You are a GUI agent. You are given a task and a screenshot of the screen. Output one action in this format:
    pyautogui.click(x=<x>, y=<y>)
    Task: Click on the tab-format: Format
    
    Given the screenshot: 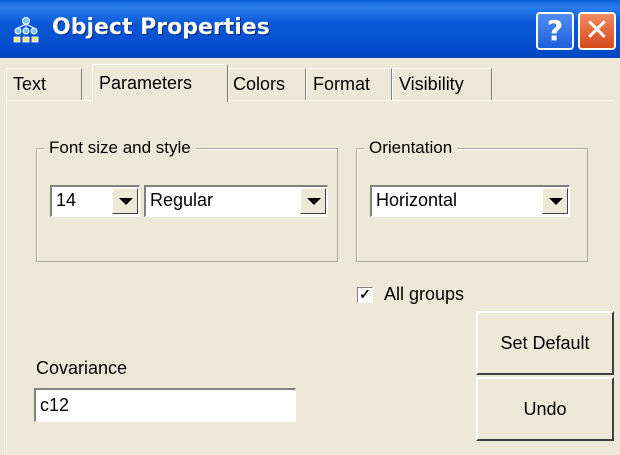 What is the action you would take?
    pyautogui.click(x=349, y=84)
    